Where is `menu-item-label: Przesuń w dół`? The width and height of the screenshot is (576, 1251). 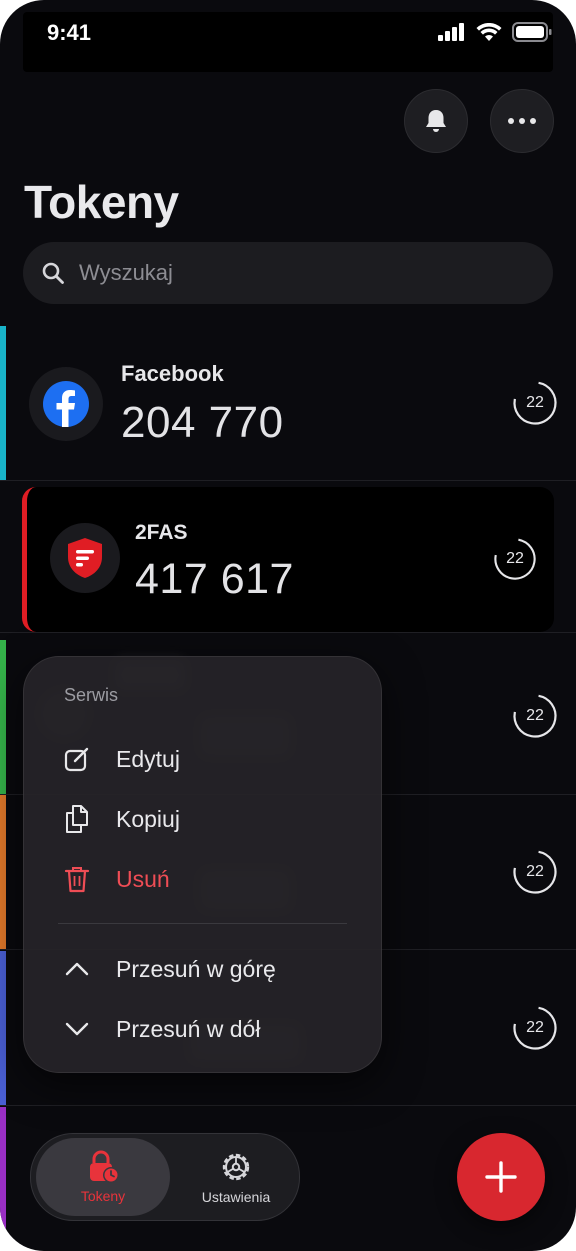
menu-item-label: Przesuń w dół is located at coordinates (188, 1028).